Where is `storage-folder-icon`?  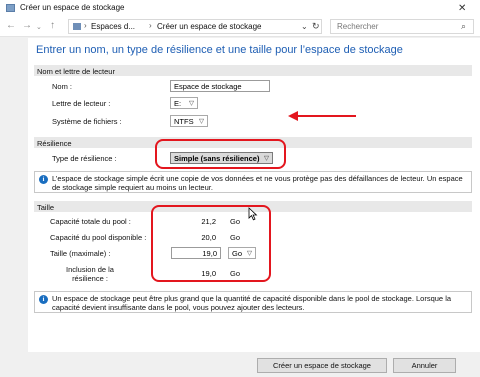
storage-folder-icon is located at coordinates (77, 26).